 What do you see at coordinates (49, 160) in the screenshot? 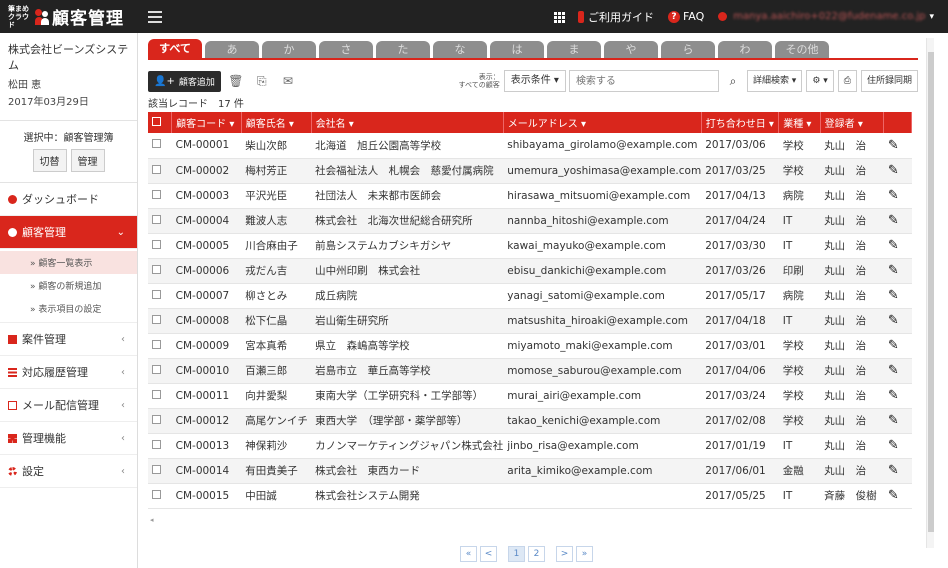
I see `switch-button: 切替` at bounding box center [49, 160].